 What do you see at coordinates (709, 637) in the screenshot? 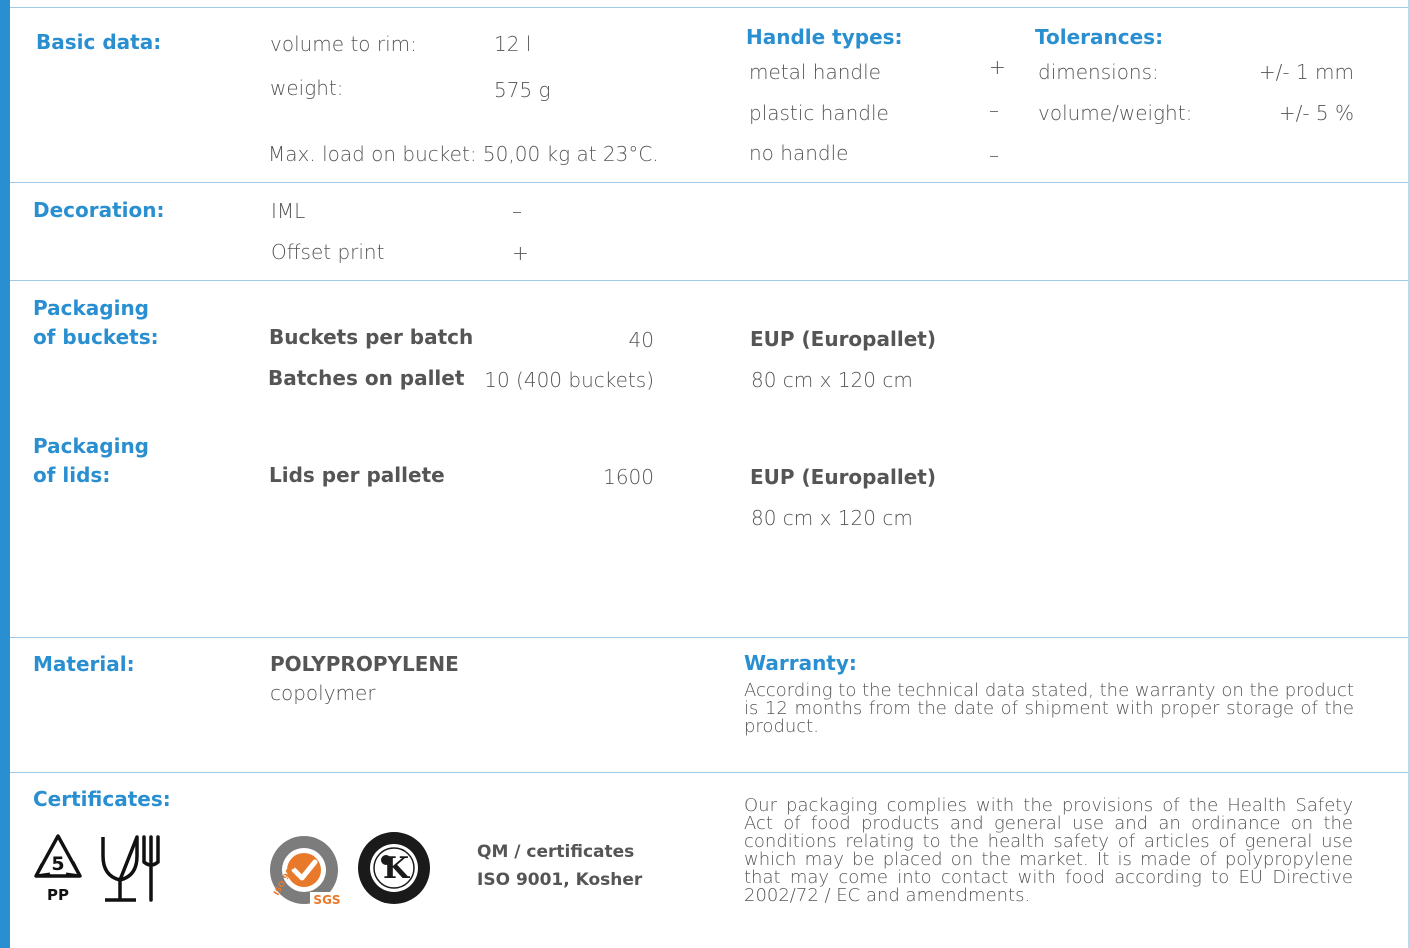
I see `divider-material` at bounding box center [709, 637].